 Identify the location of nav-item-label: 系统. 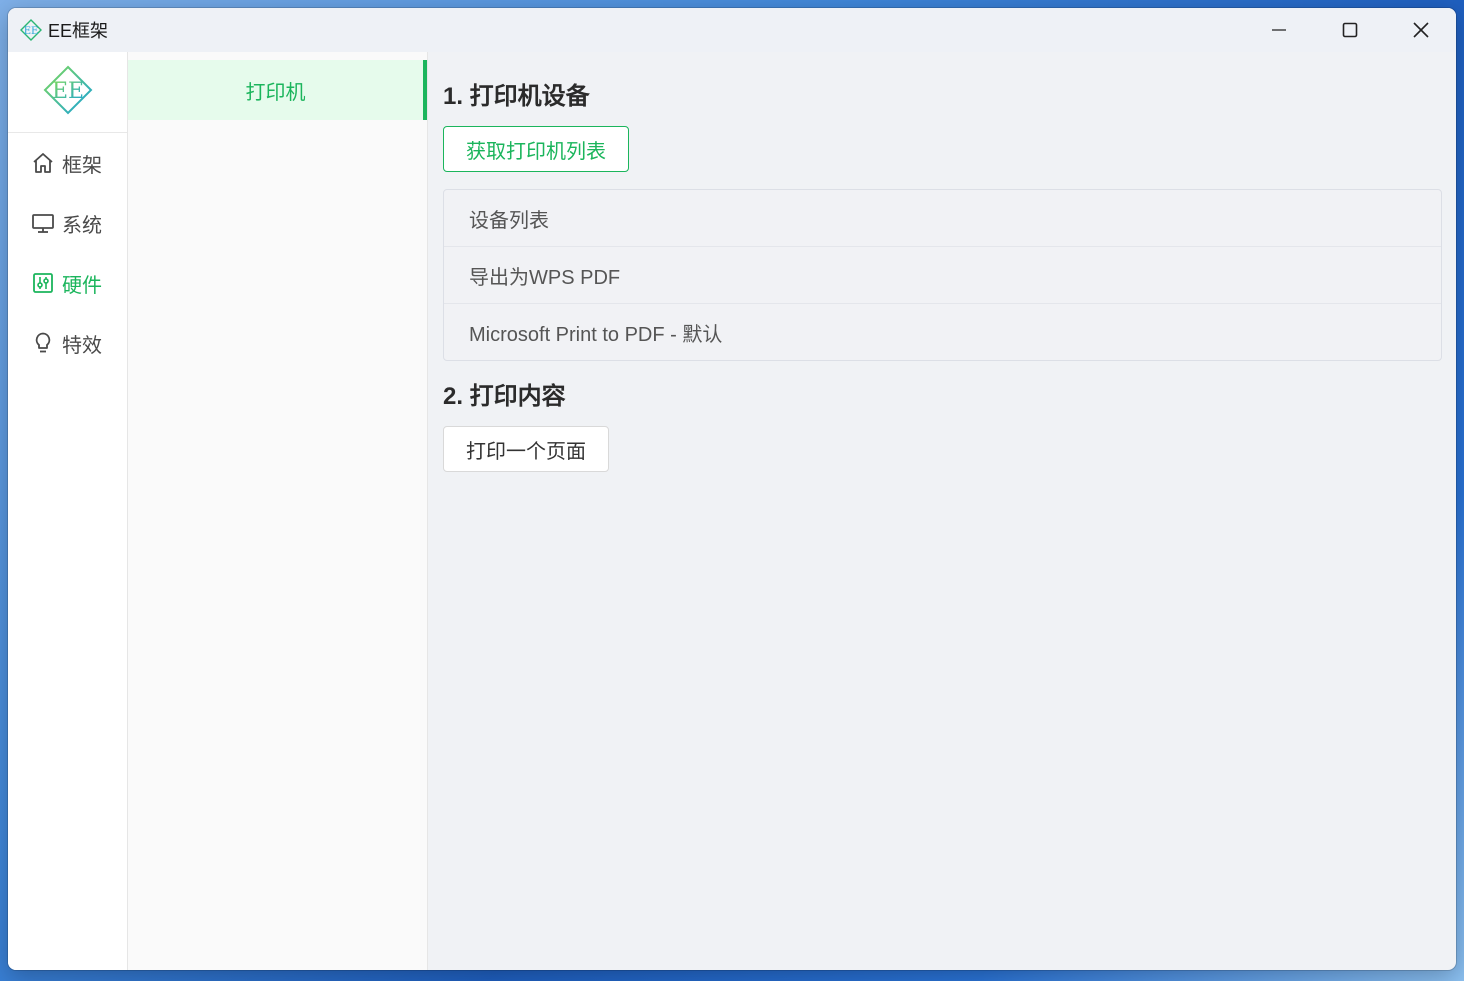
(82, 225).